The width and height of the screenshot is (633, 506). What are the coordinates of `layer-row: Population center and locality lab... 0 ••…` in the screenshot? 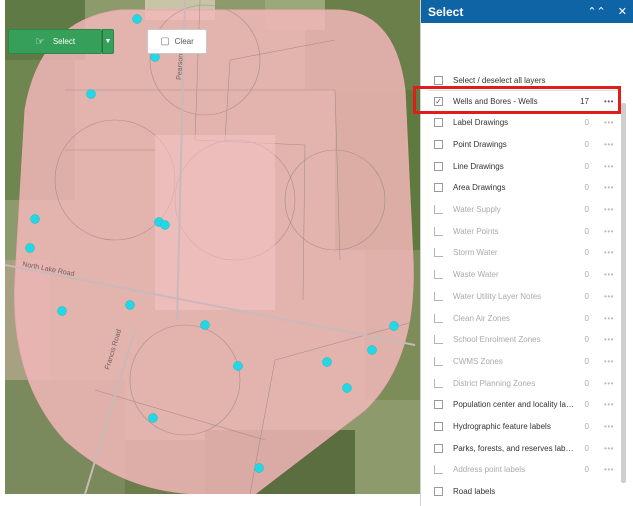 It's located at (527, 405).